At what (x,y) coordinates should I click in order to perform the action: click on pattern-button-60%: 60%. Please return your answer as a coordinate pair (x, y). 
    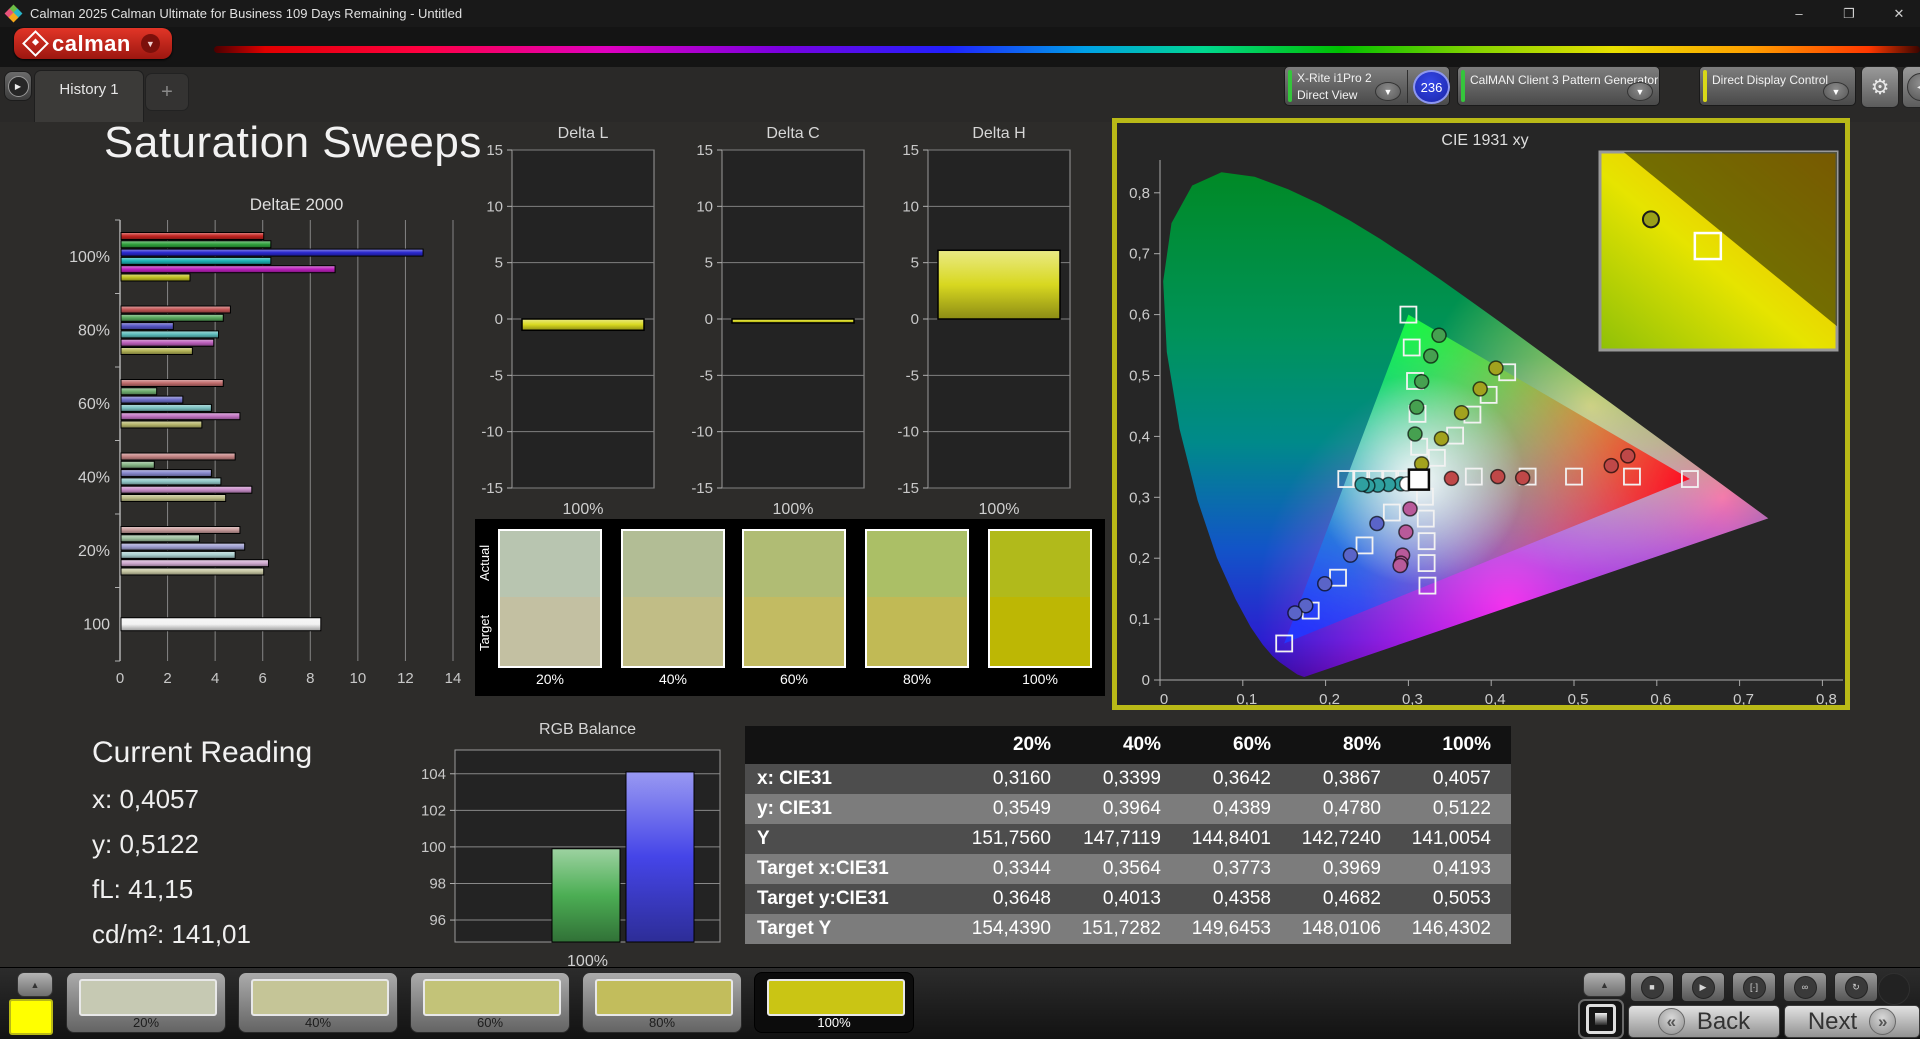
    Looking at the image, I should click on (490, 1002).